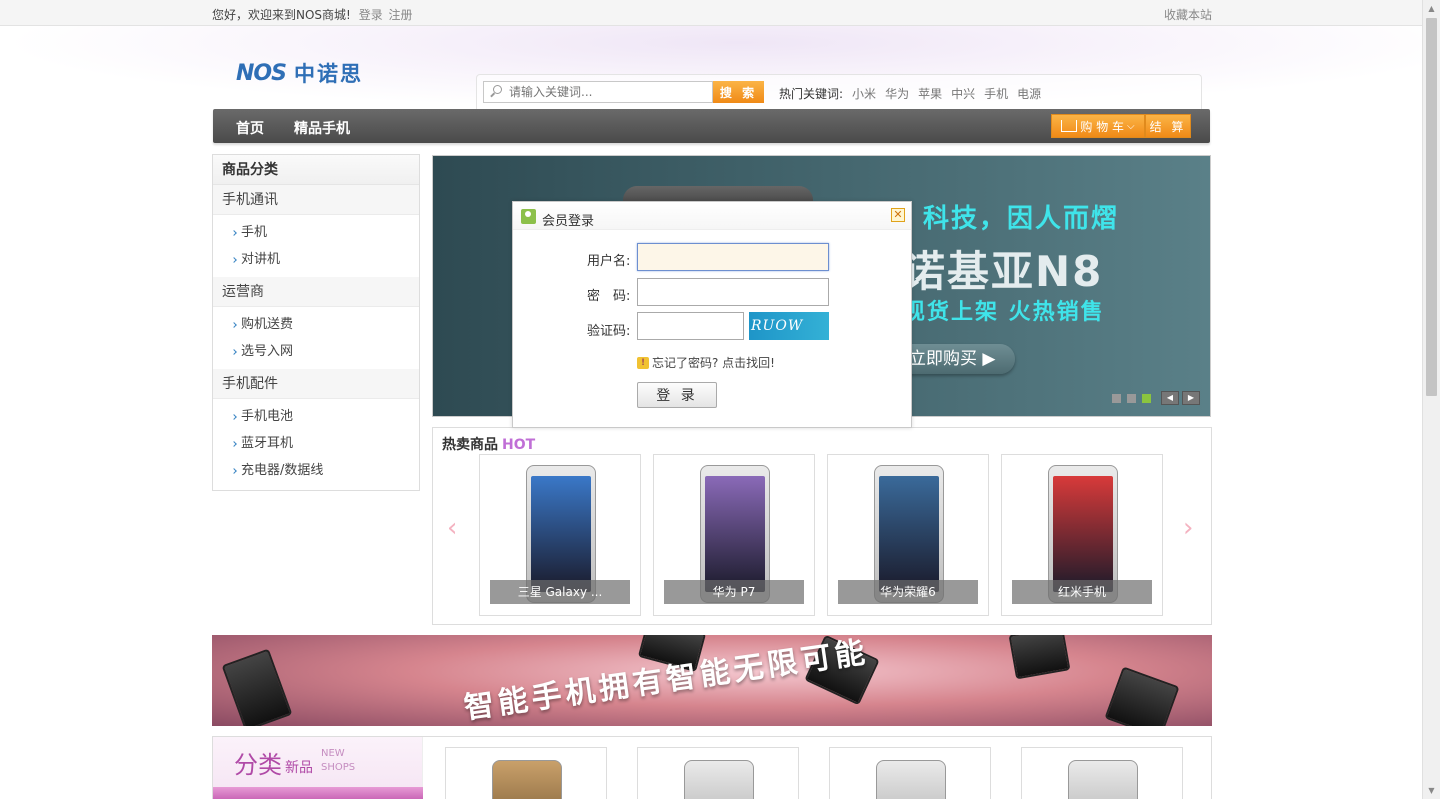  I want to click on logo-mark: NOS, so click(261, 73).